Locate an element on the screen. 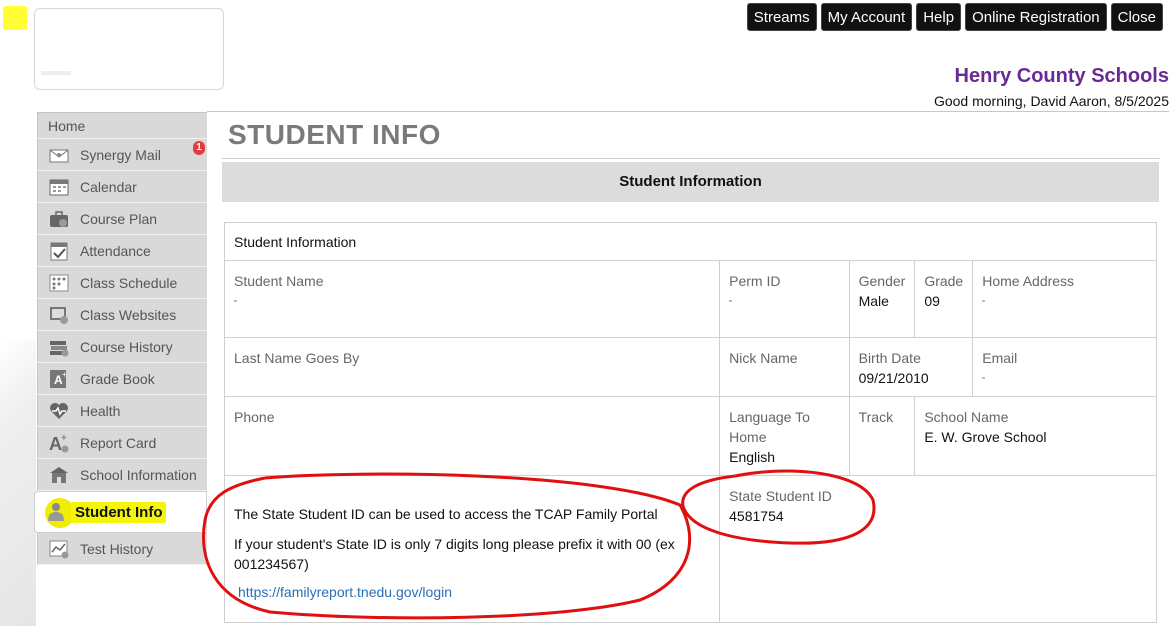 This screenshot has height=626, width=1169. grade-cell: Grade 09 is located at coordinates (944, 299).